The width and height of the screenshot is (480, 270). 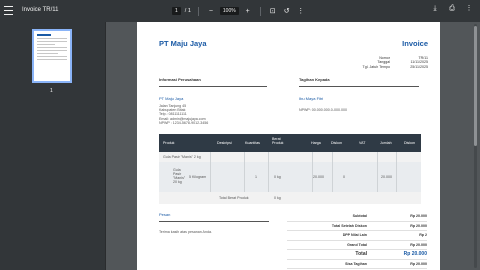 I want to click on group-row: Gula Pasir "Manis" 2 kg, so click(x=290, y=157).